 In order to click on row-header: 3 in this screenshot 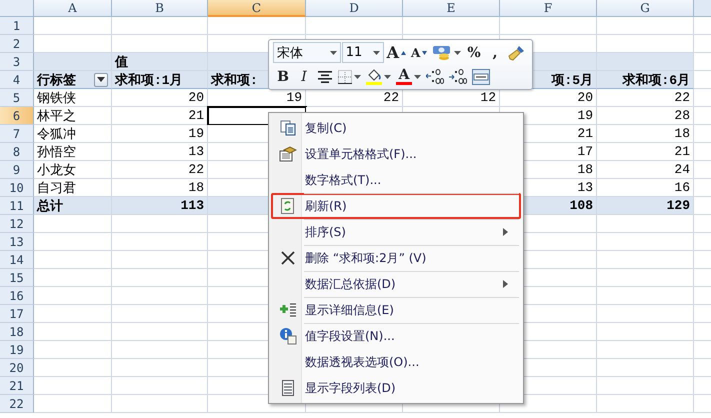, I will do `click(17, 62)`.